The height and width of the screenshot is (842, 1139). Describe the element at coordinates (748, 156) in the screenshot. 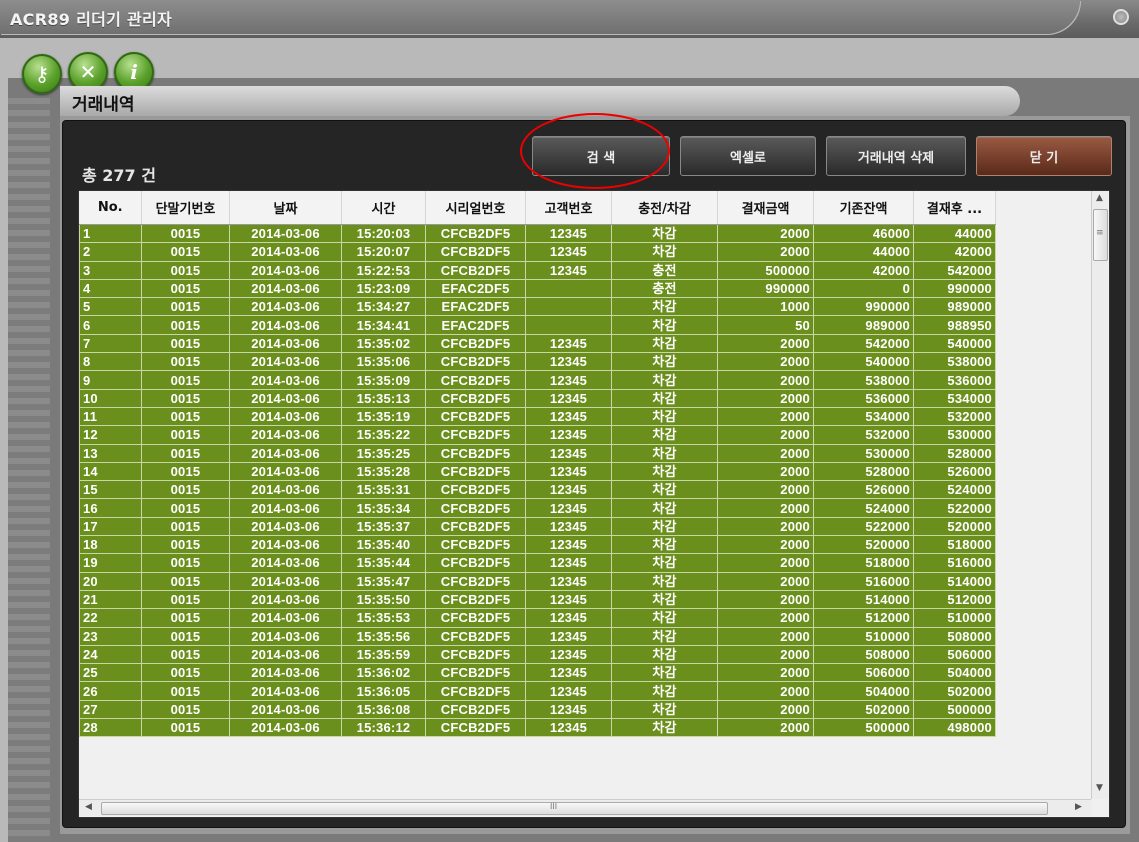

I see `excel-export-button: 엑셀로` at that location.